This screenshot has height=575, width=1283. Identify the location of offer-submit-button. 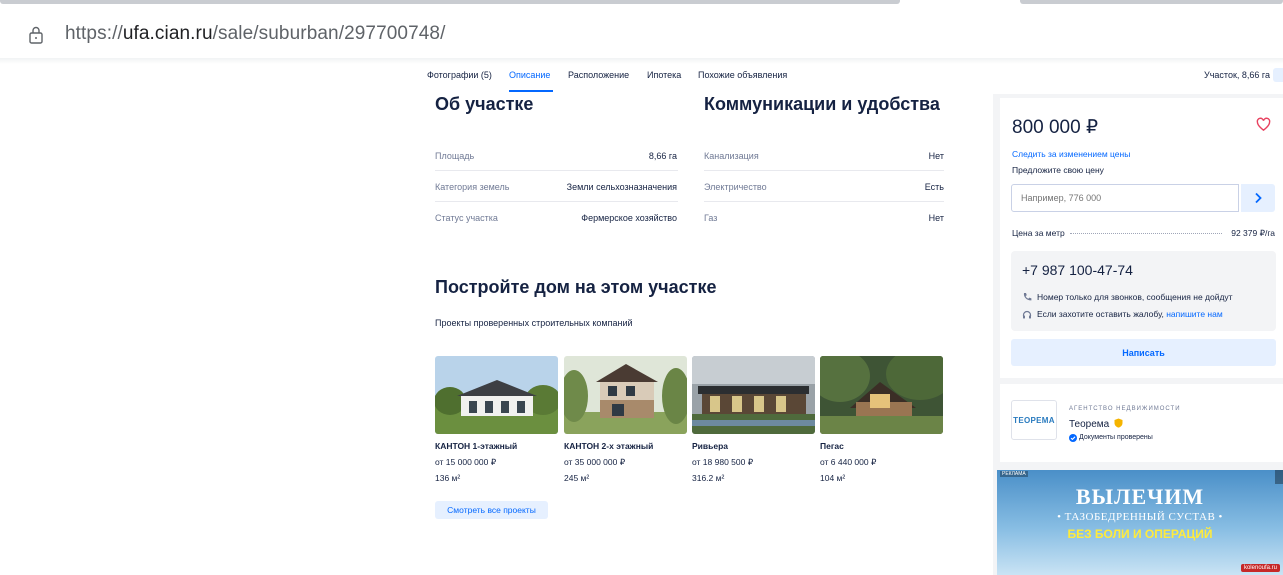
(1258, 198).